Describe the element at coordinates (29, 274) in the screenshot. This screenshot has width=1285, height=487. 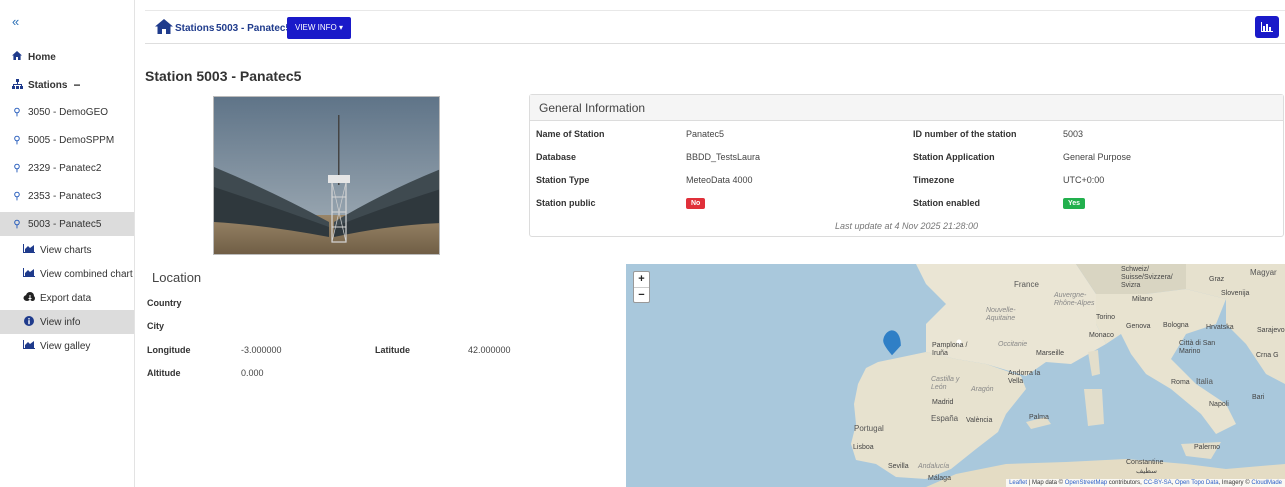
I see `area-chart-icon` at that location.